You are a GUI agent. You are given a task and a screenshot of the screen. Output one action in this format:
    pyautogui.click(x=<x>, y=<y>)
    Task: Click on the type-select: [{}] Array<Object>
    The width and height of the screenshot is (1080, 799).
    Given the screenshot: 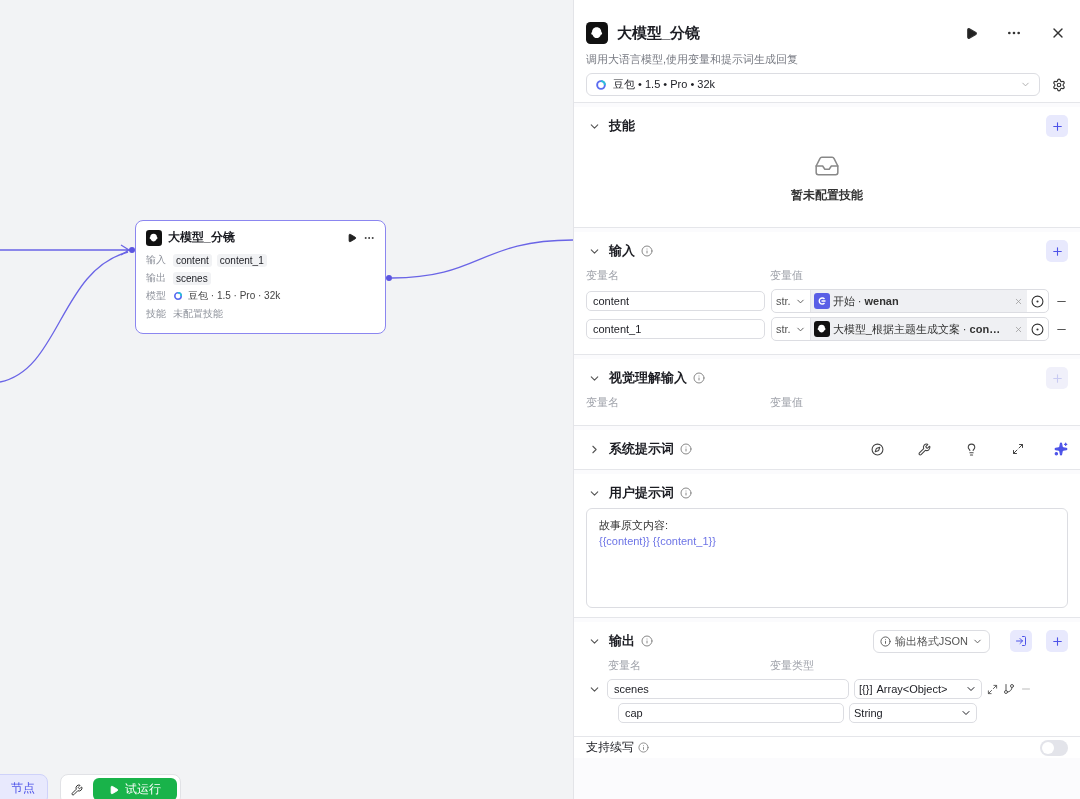 What is the action you would take?
    pyautogui.click(x=918, y=689)
    